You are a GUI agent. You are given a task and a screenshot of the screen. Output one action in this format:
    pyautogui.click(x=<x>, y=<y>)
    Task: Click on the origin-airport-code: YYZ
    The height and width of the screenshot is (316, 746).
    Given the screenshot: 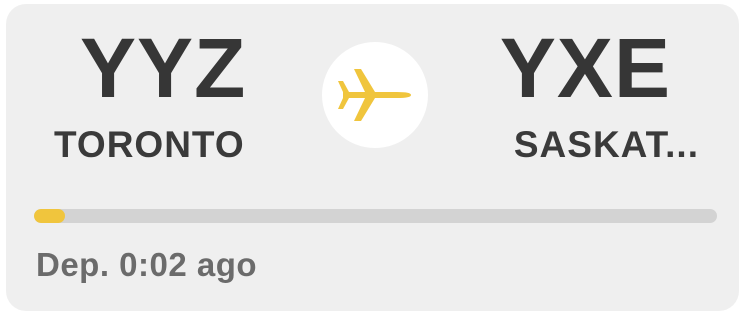 What is the action you would take?
    pyautogui.click(x=163, y=68)
    